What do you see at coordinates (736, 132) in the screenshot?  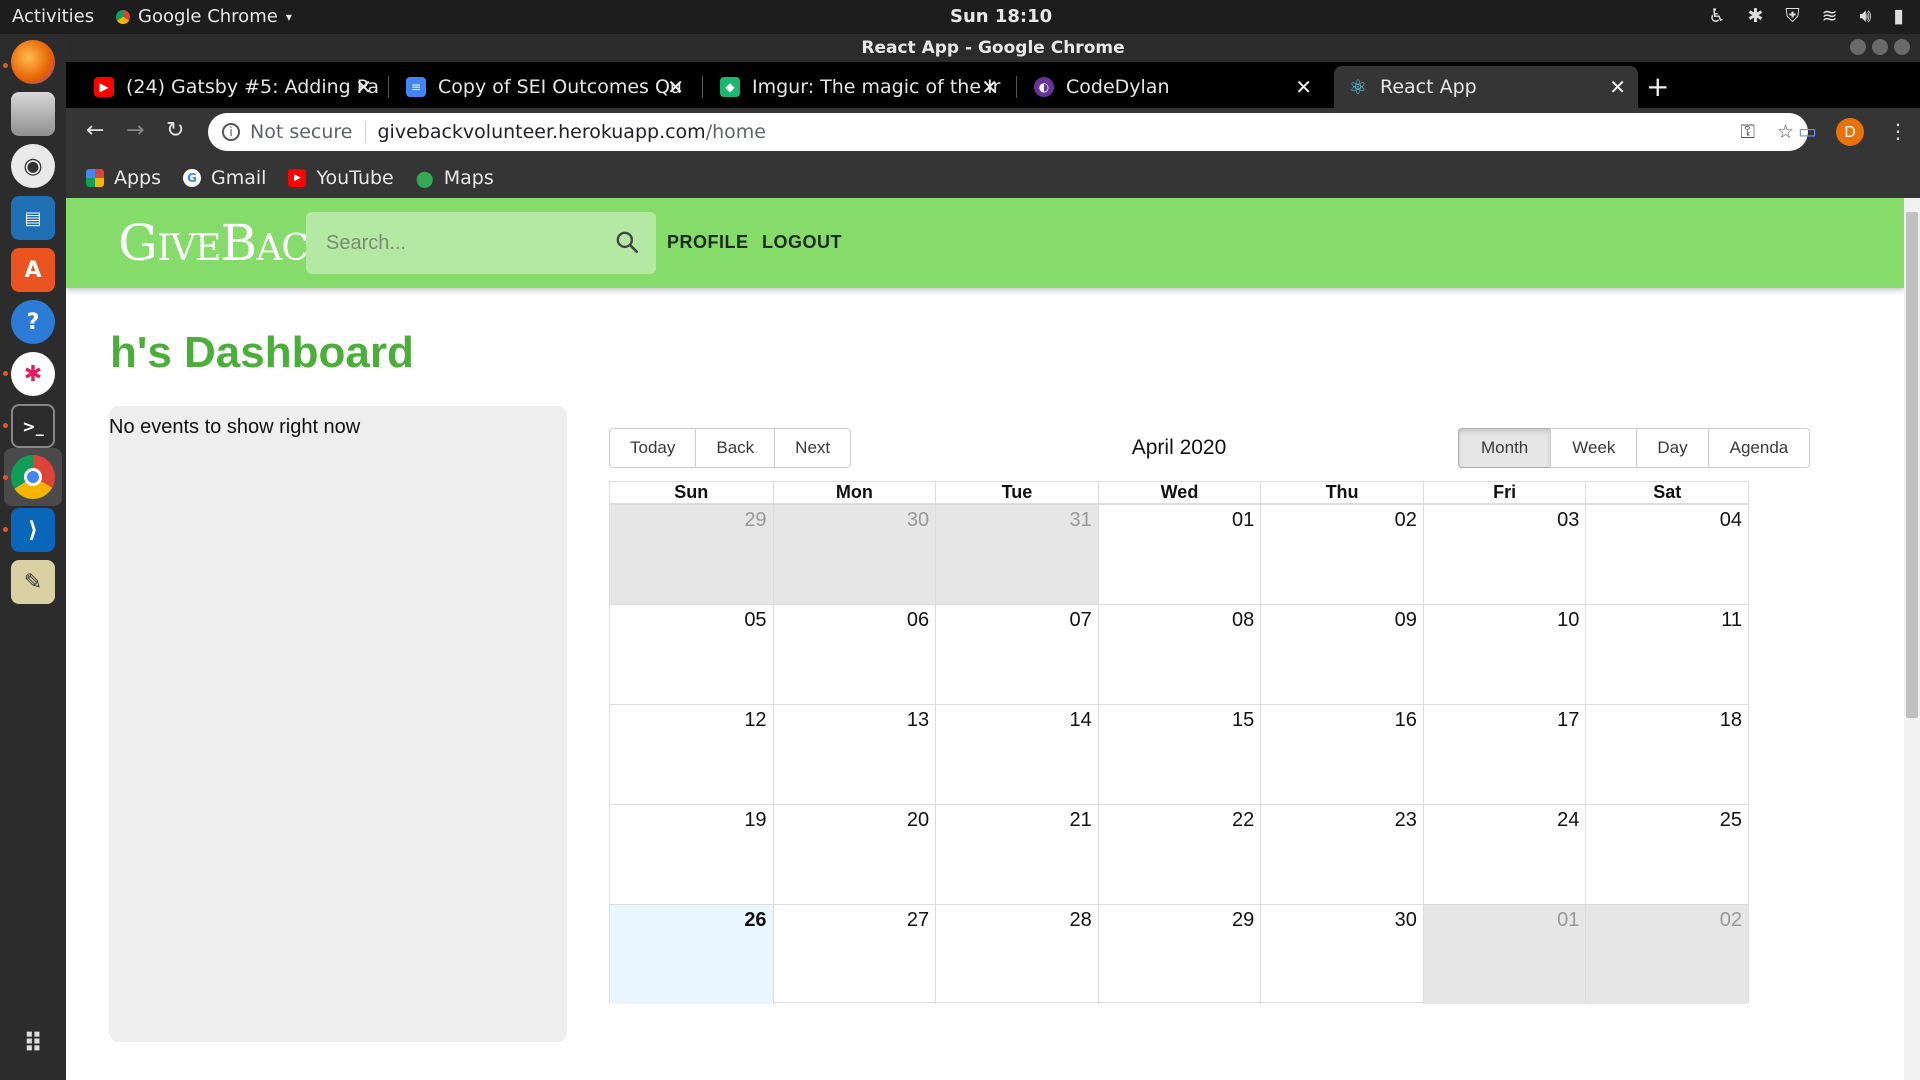 I see `url-path: /home` at bounding box center [736, 132].